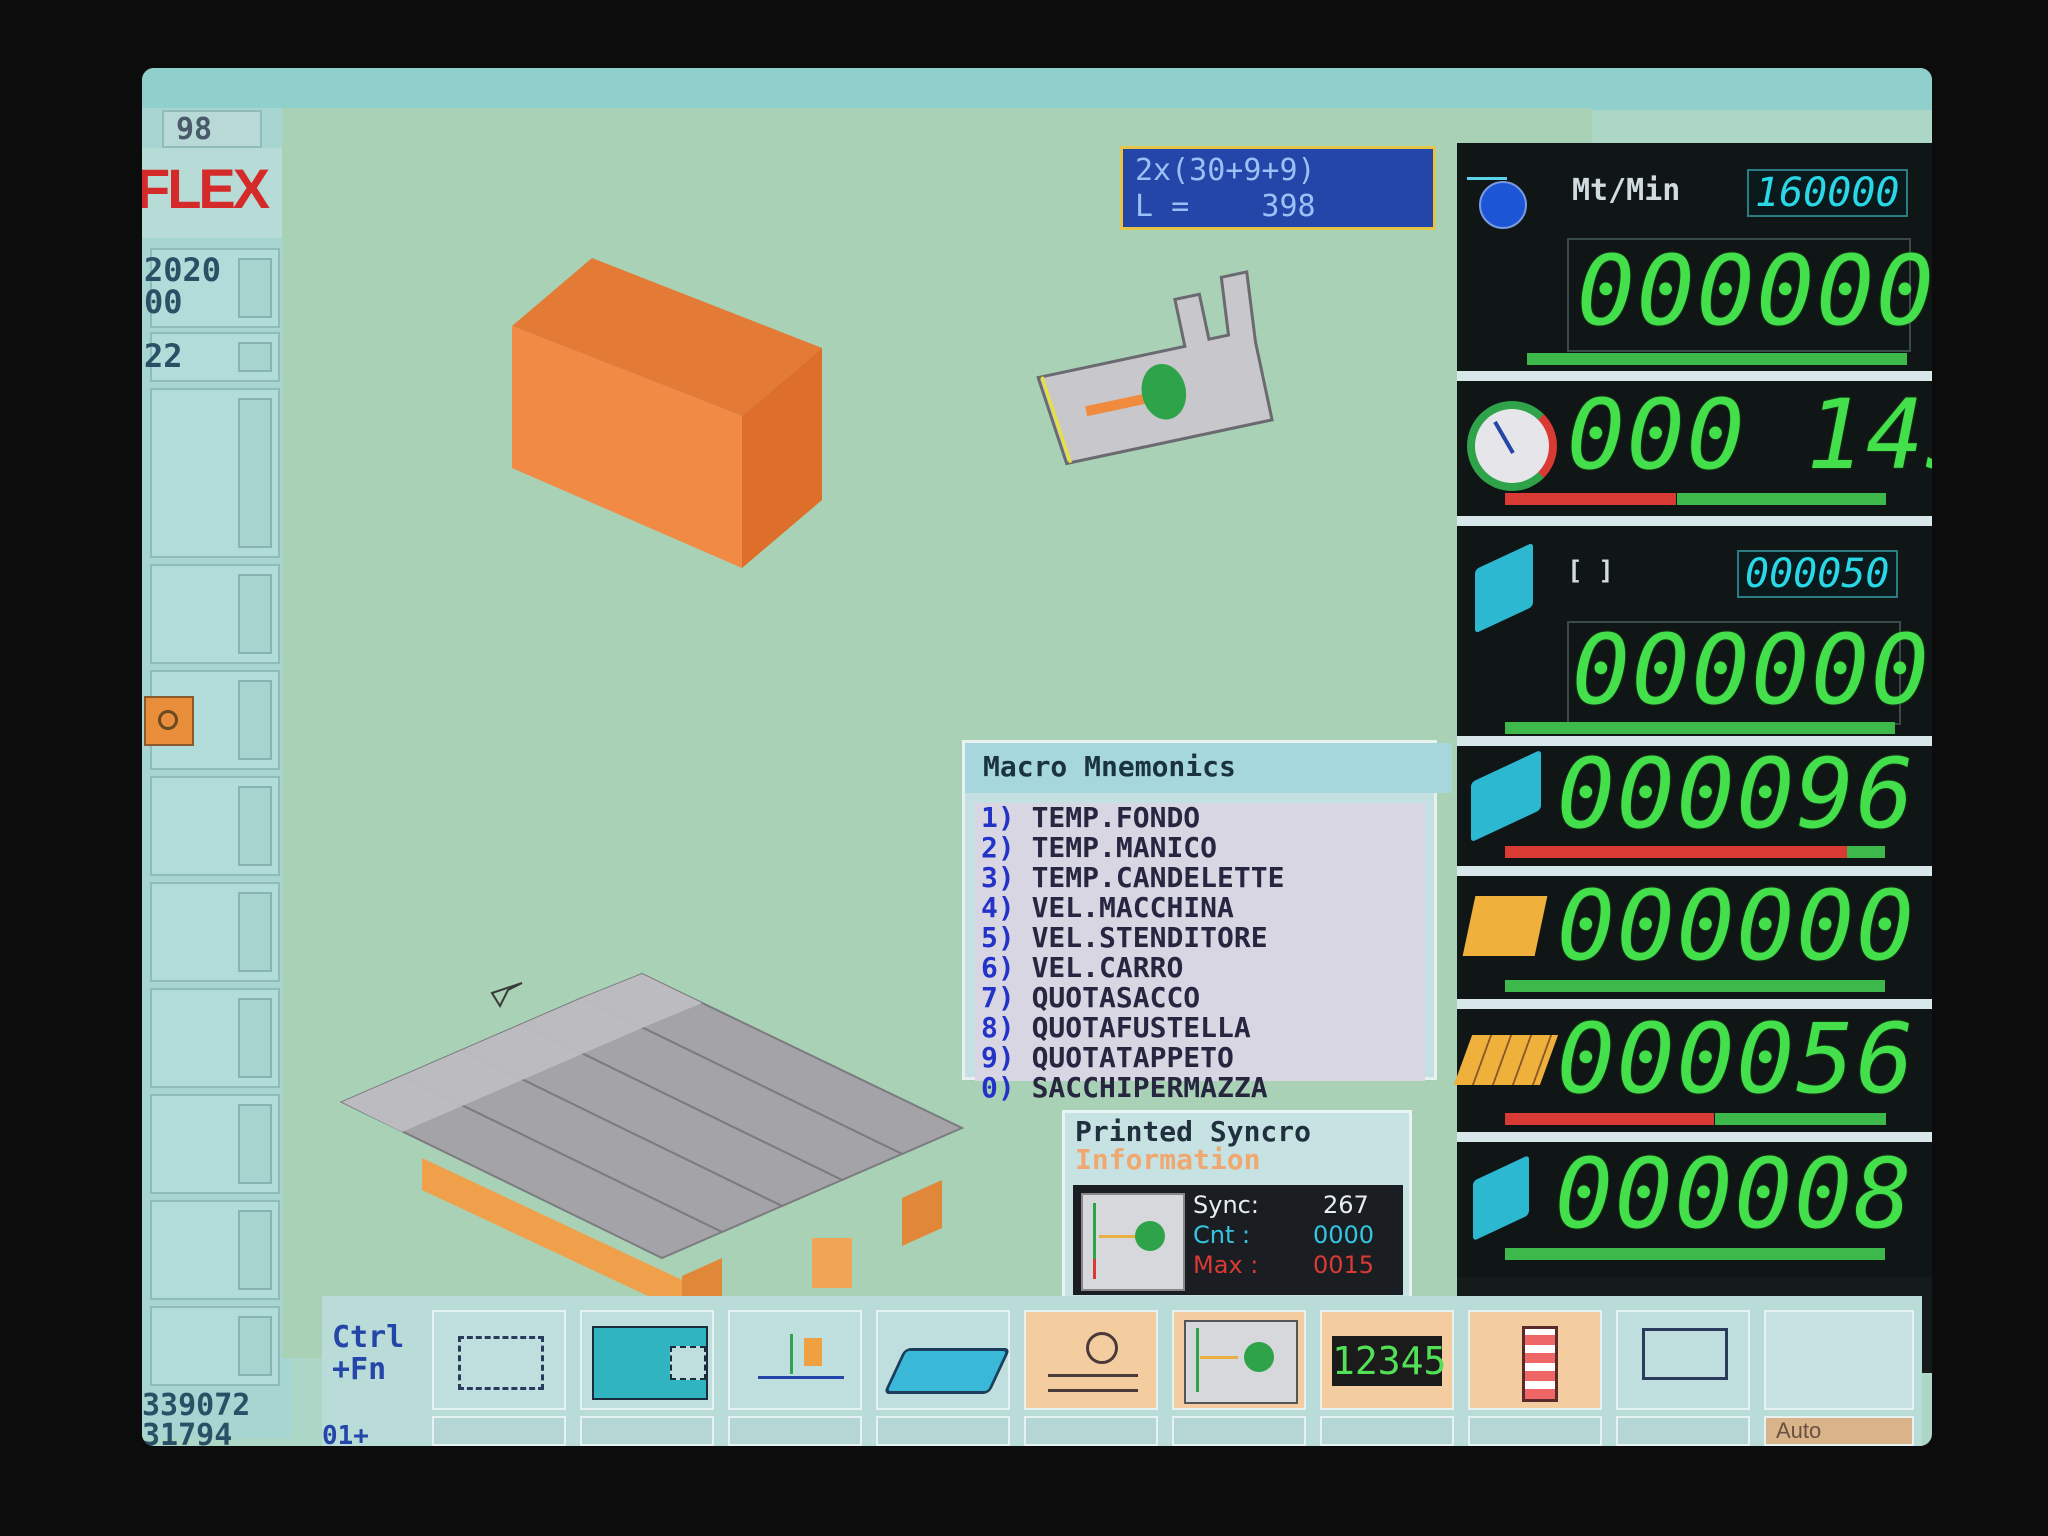 Image resolution: width=2048 pixels, height=1536 pixels. What do you see at coordinates (1749, 435) in the screenshot?
I see `gauge-value: 000 145` at bounding box center [1749, 435].